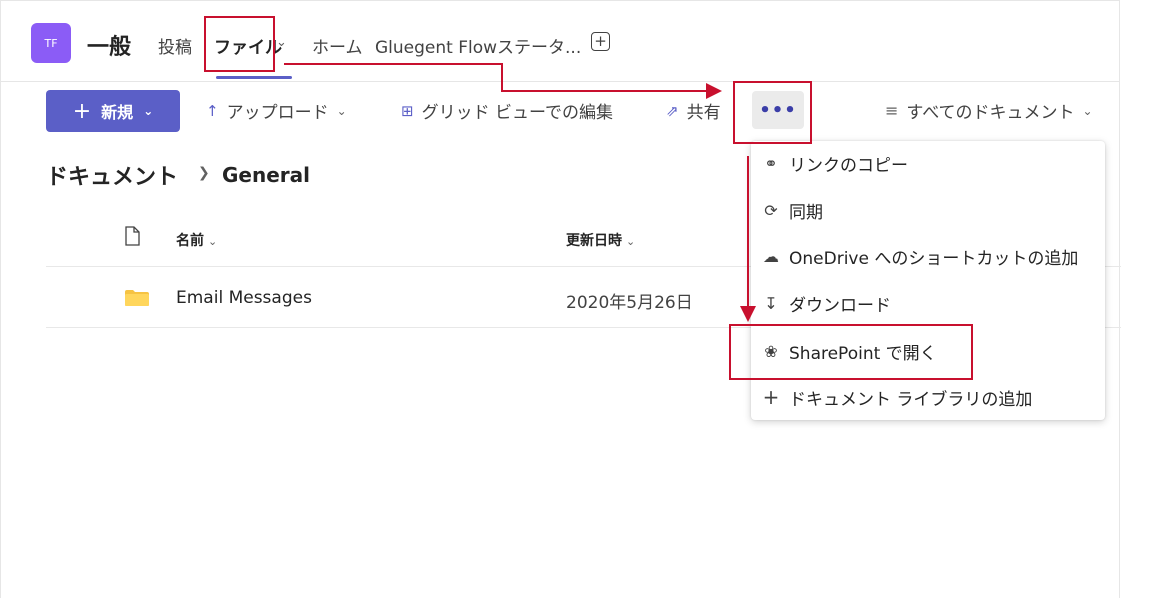 The width and height of the screenshot is (1157, 598). What do you see at coordinates (851, 352) in the screenshot?
I see `annotation-highlight-open-sharepoint` at bounding box center [851, 352].